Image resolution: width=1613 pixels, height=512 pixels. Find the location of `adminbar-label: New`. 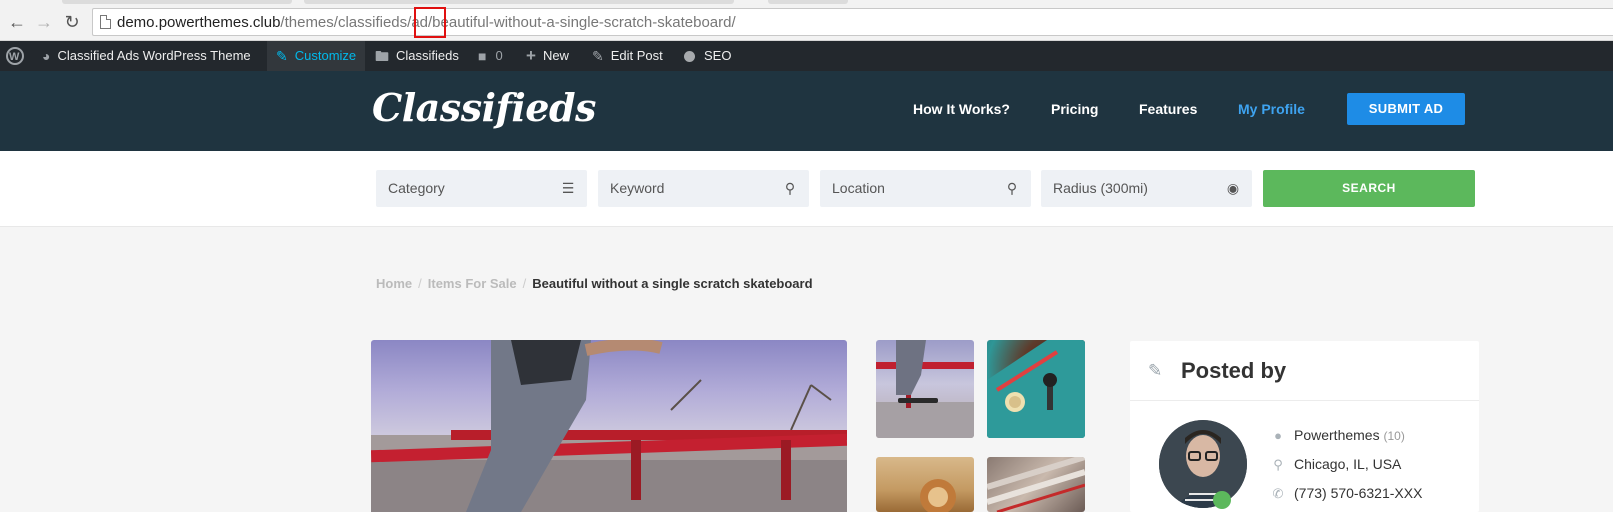

adminbar-label: New is located at coordinates (555, 55).